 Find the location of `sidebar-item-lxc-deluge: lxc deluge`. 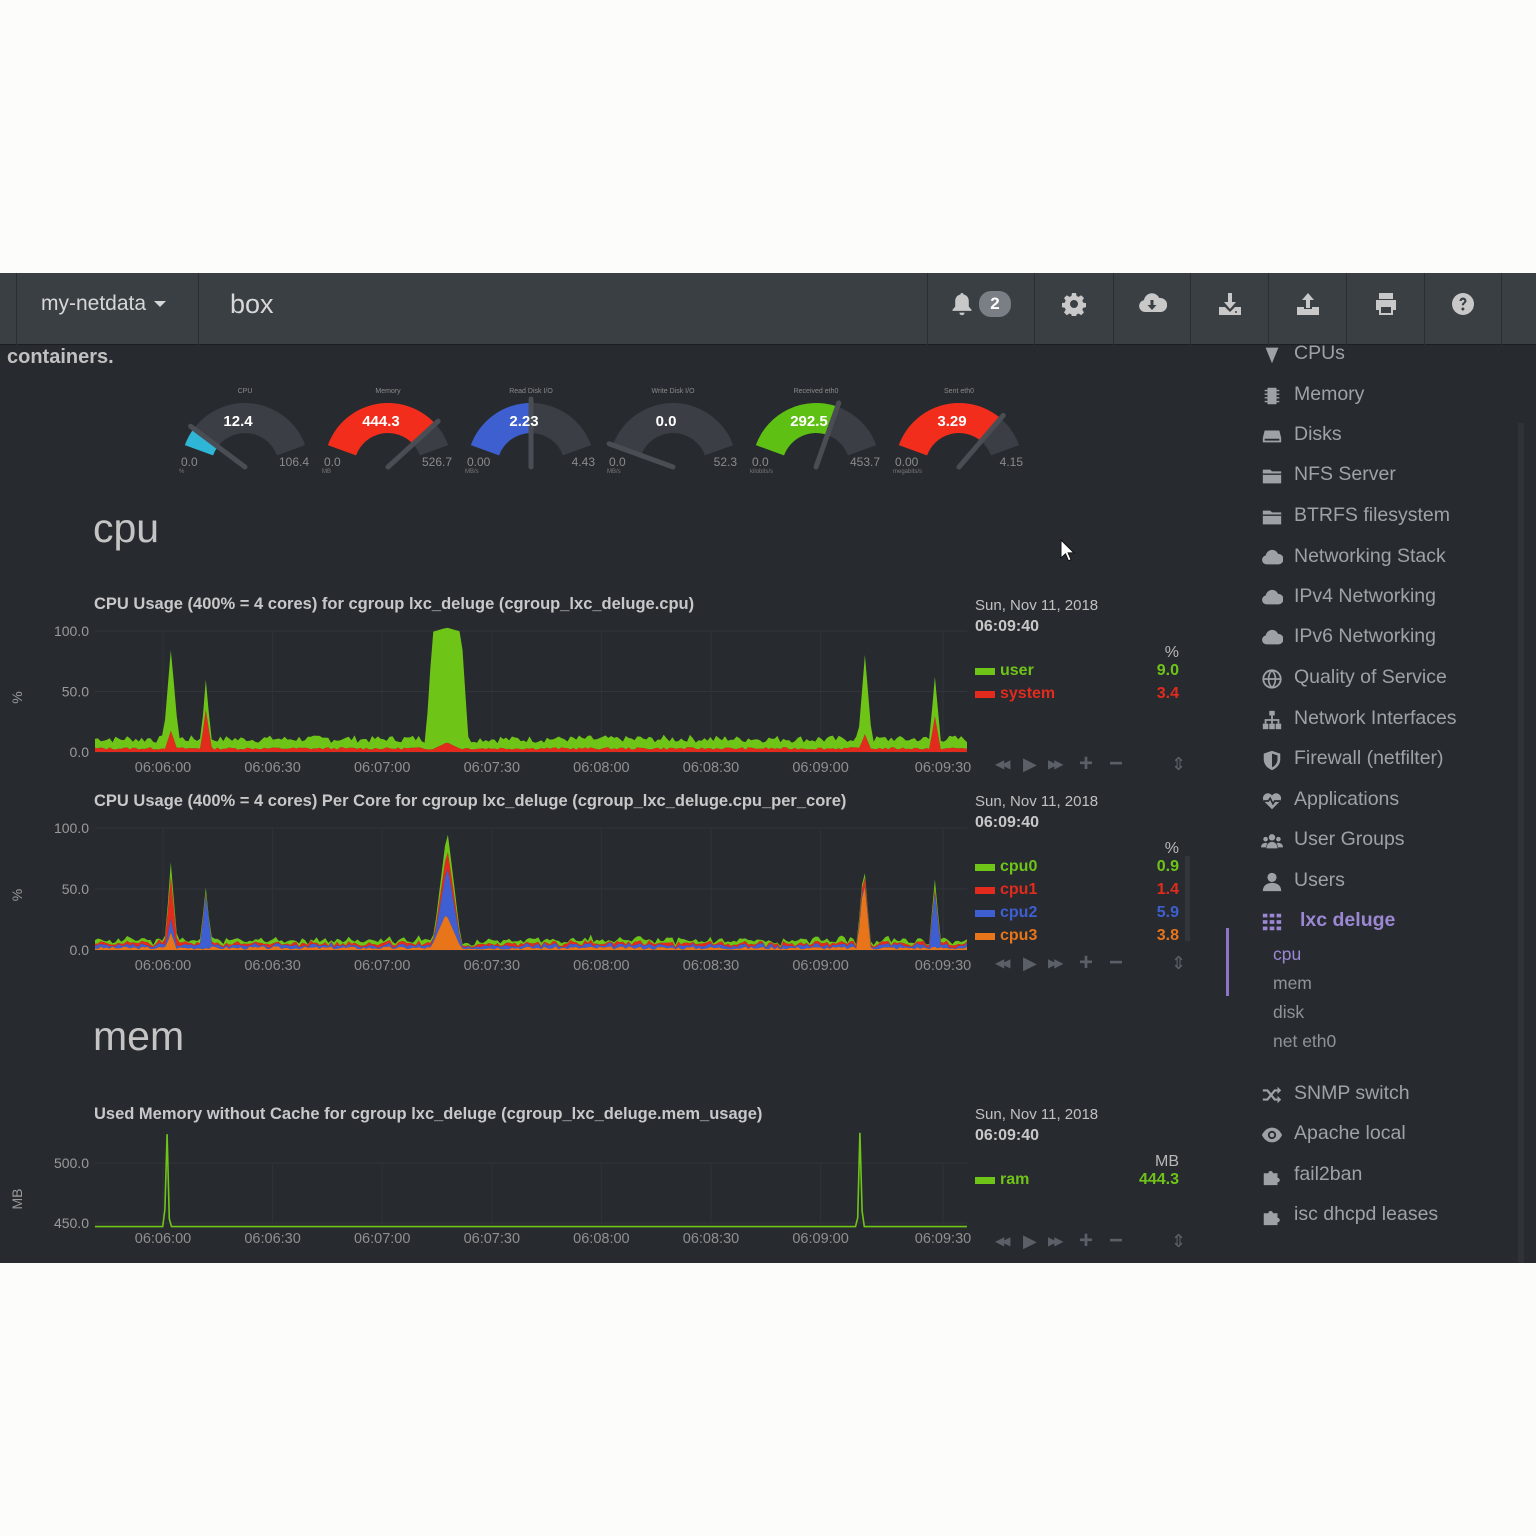

sidebar-item-lxc-deluge: lxc deluge is located at coordinates (1388, 923).